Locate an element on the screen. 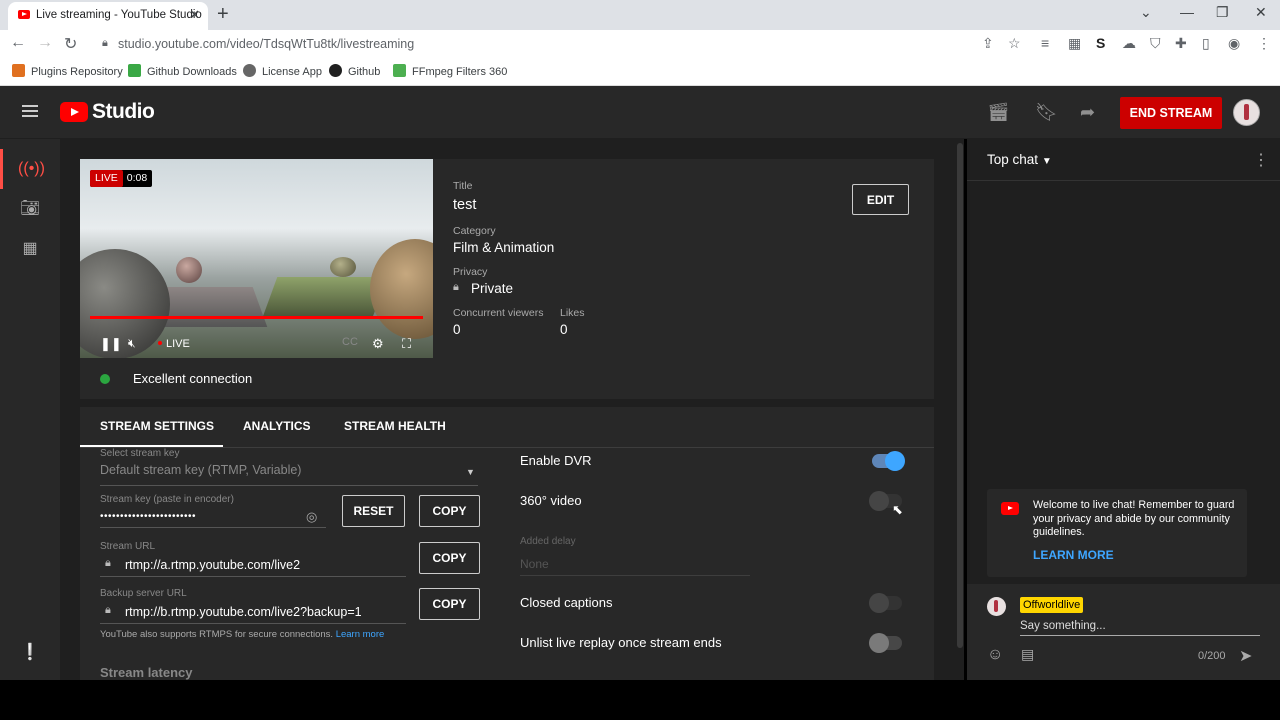  stream-key-field: •••••••••••••••••••••••• is located at coordinates (148, 516).